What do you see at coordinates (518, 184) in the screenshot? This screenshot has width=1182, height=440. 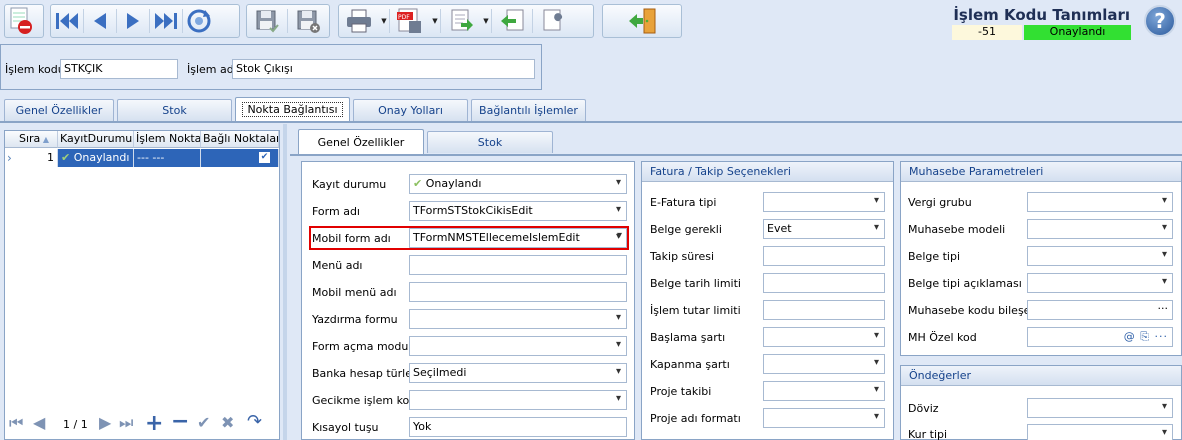 I see `kayit-durumu-field: ✔ Onaylandı` at bounding box center [518, 184].